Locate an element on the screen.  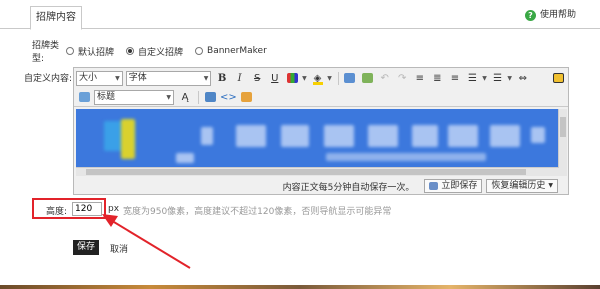
arrow-head is located at coordinates (110, 220).